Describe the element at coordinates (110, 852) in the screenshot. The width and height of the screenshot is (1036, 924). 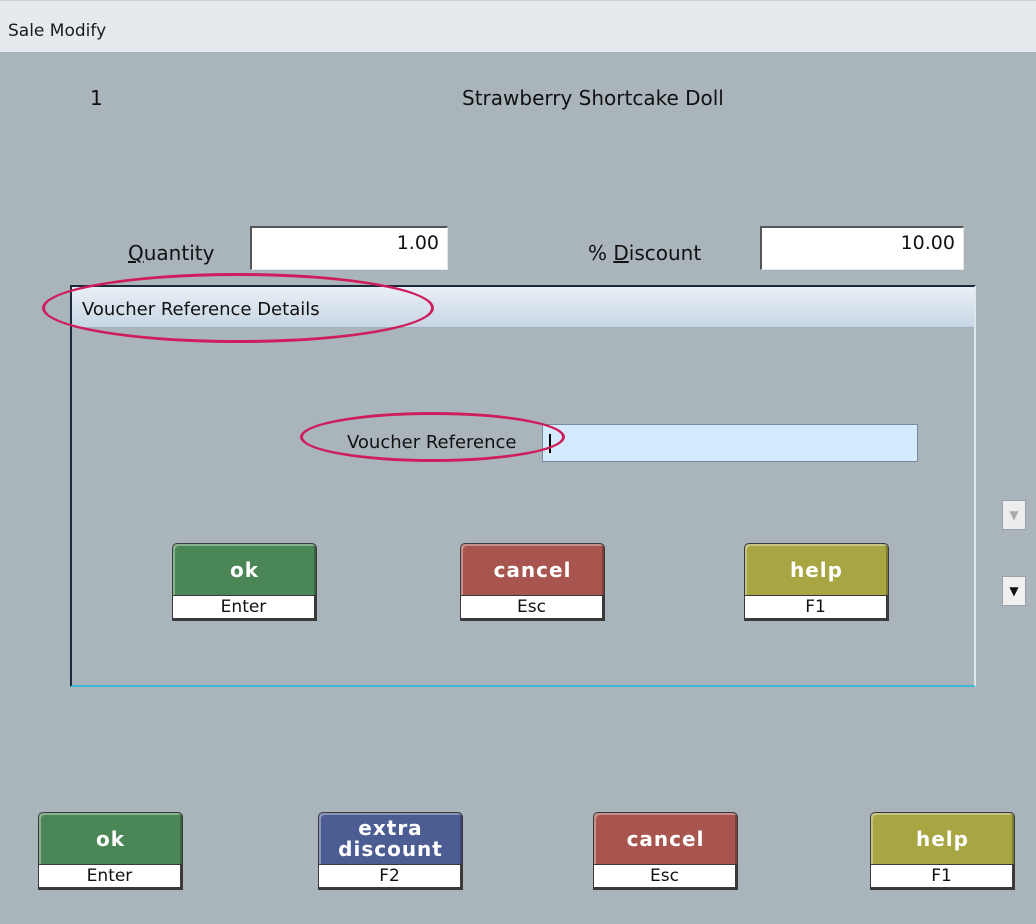
I see `ok-button: ok Enter` at that location.